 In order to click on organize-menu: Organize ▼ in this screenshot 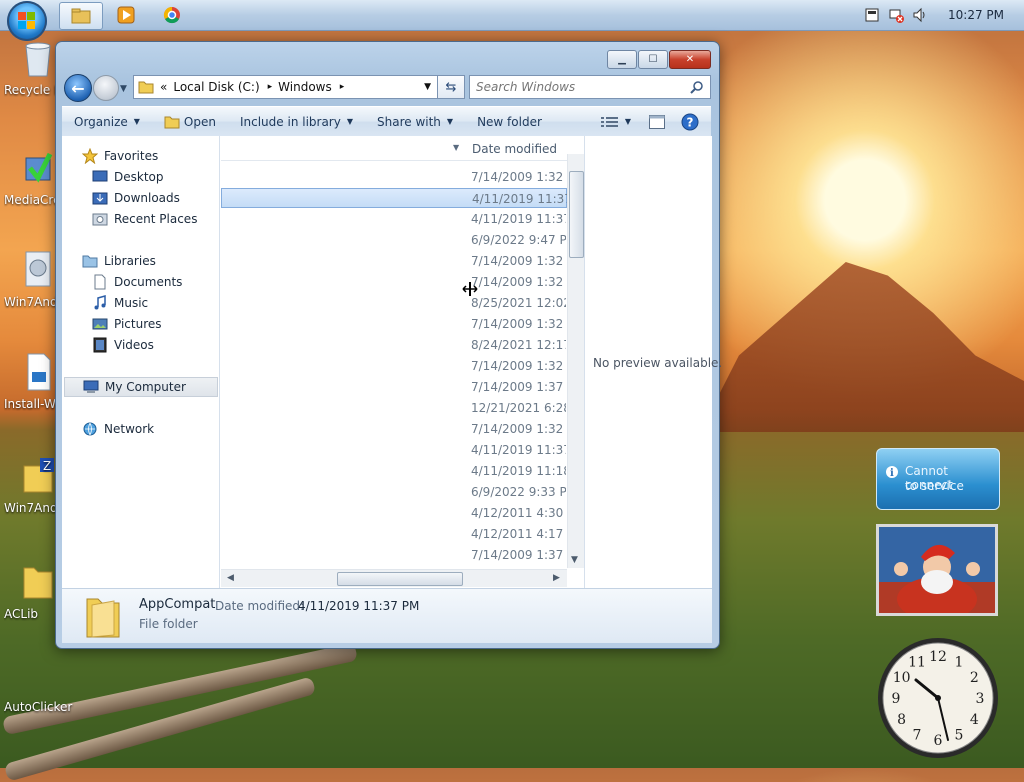, I will do `click(107, 121)`.